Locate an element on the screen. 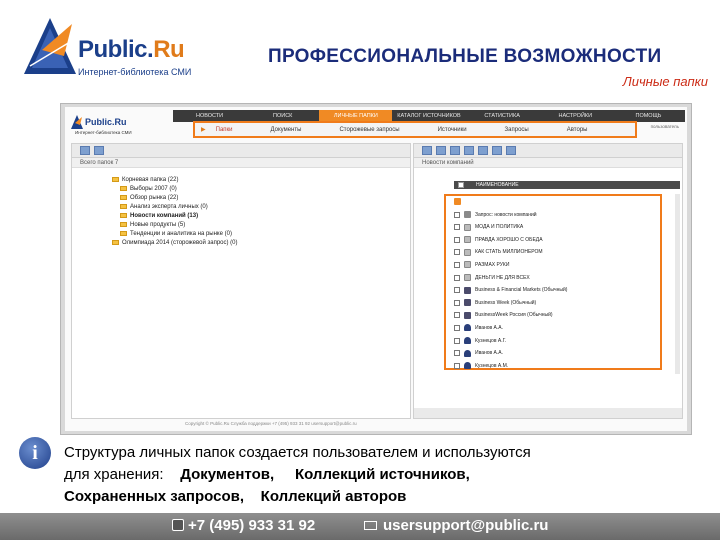 This screenshot has width=720, height=540. folder-label: Новые продукты (5) is located at coordinates (158, 225).